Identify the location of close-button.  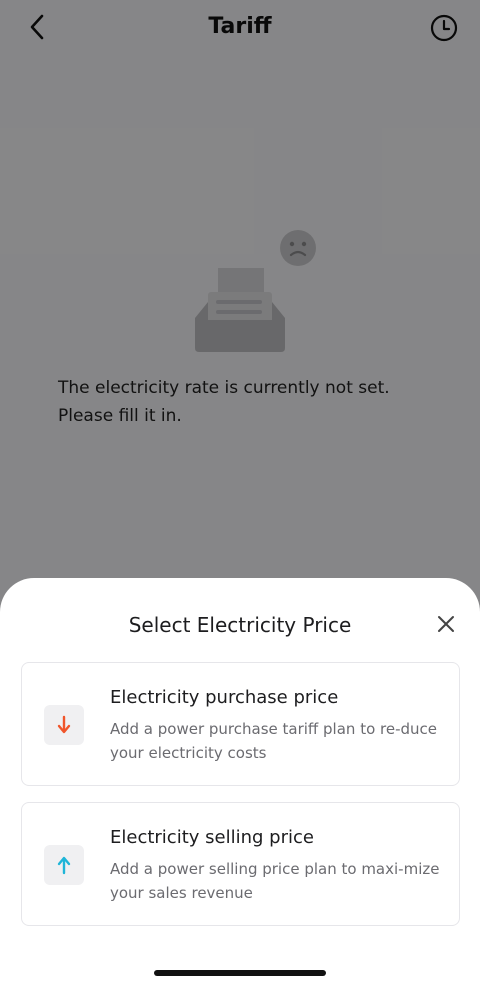
(446, 624).